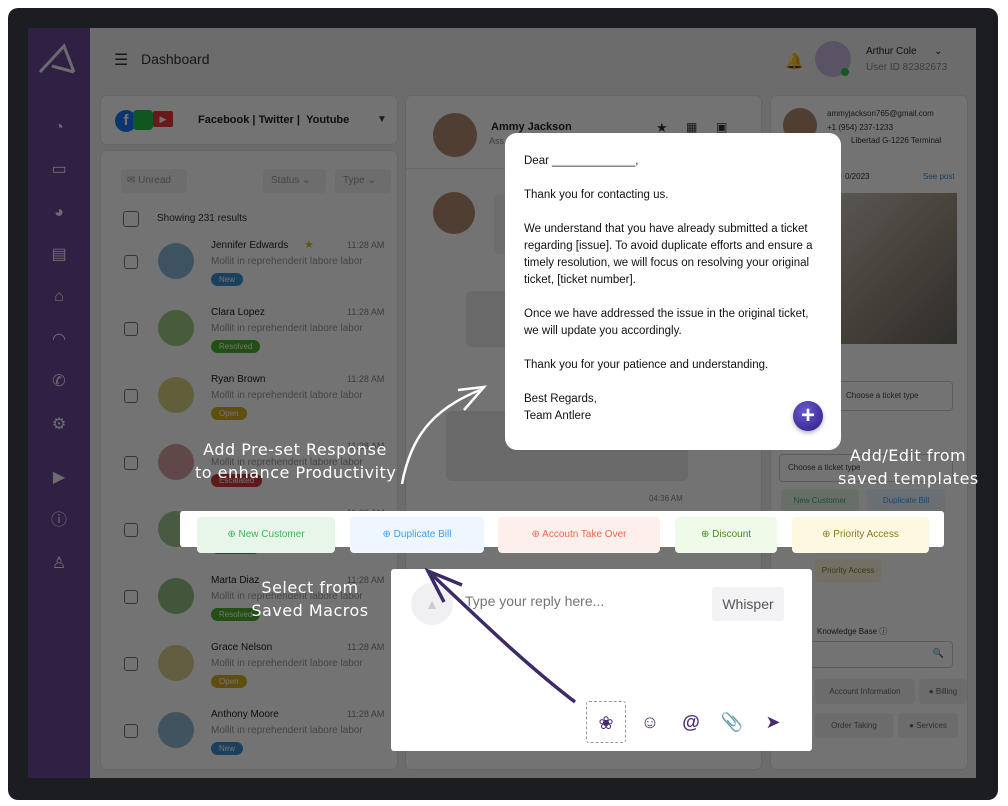  What do you see at coordinates (245, 714) in the screenshot?
I see `contact-name: Anthony Moore` at bounding box center [245, 714].